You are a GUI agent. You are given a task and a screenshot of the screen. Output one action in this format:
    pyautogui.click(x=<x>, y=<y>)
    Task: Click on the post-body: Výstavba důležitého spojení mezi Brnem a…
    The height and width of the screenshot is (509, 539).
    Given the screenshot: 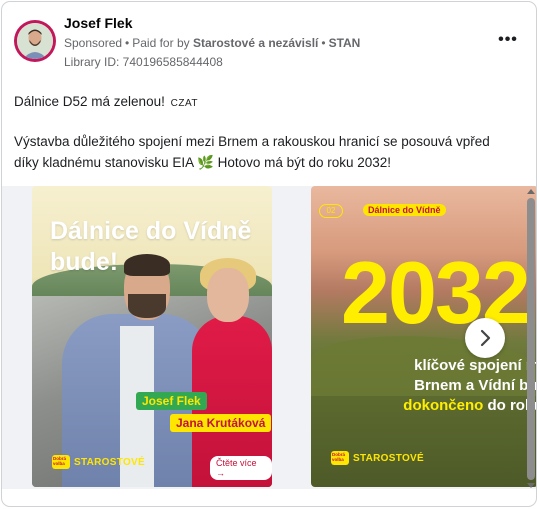 What is the action you would take?
    pyautogui.click(x=252, y=152)
    